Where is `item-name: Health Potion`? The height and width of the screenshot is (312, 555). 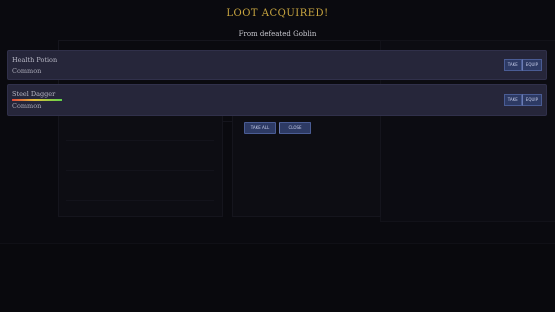
item-name: Health Potion is located at coordinates (35, 60).